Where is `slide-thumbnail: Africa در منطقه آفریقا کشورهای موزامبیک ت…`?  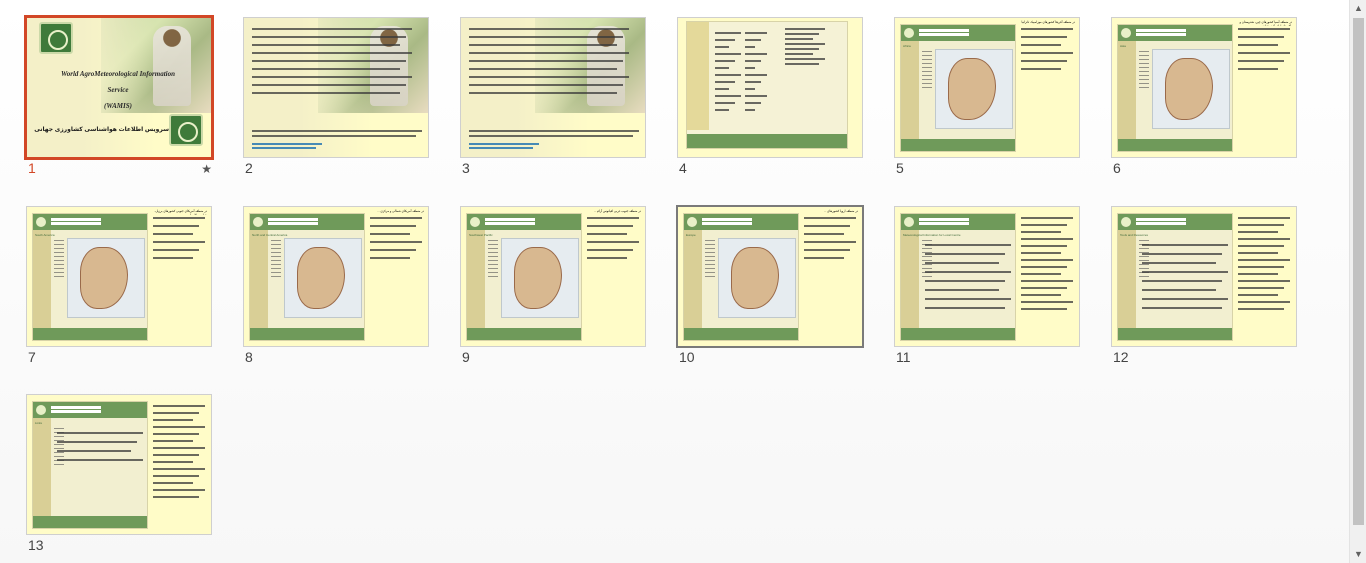
slide-thumbnail: Africa در منطقه آفریقا کشورهای موزامبیک ت… is located at coordinates (989, 100).